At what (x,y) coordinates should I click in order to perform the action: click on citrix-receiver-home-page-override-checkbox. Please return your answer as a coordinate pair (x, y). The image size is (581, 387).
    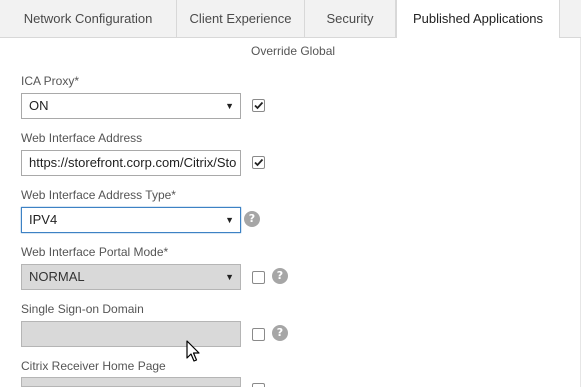
    Looking at the image, I should click on (258, 385).